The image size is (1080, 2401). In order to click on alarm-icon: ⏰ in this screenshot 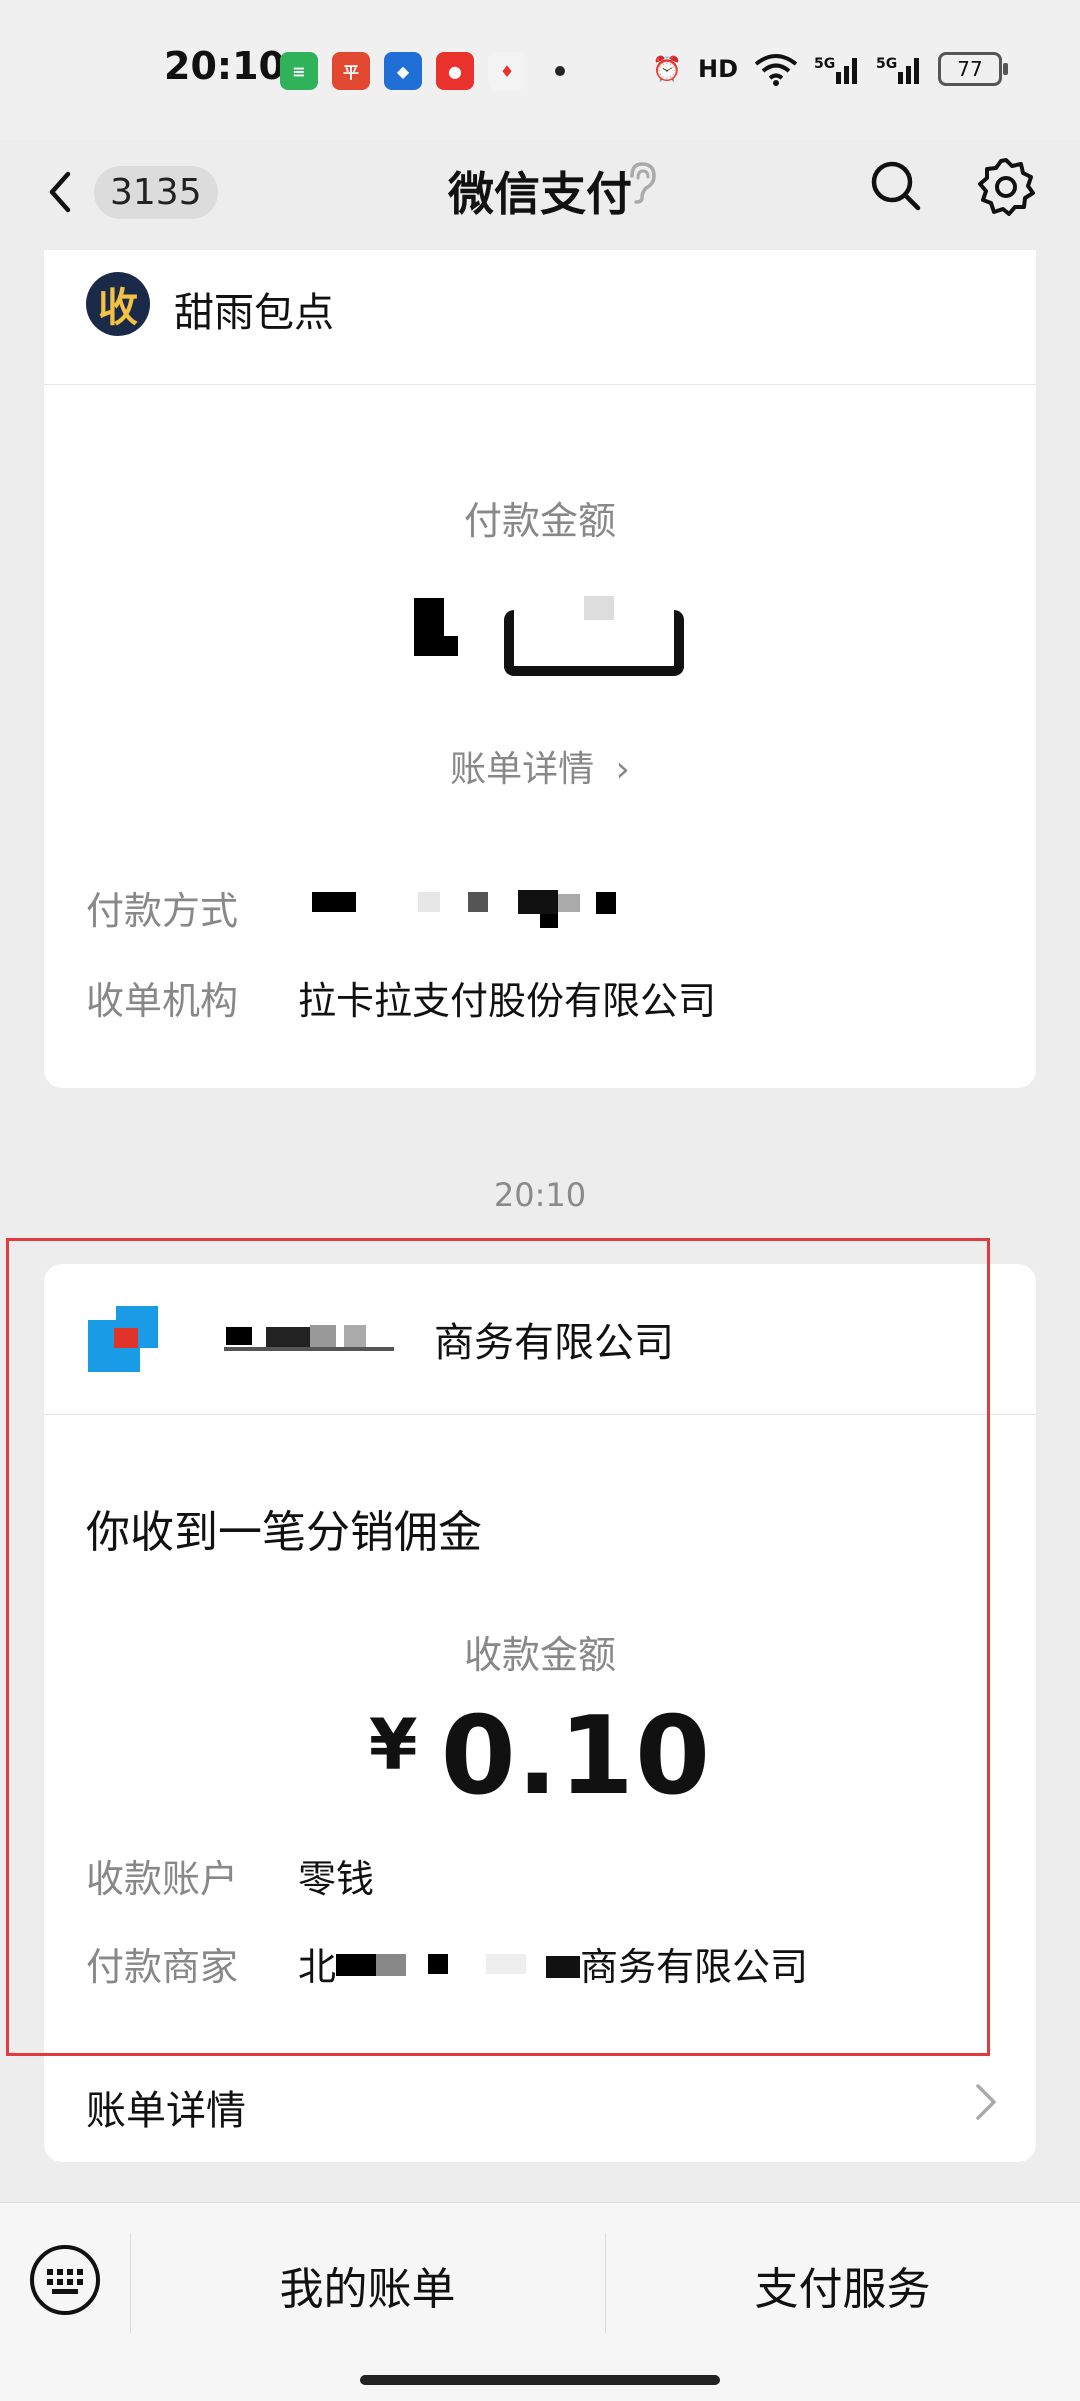, I will do `click(667, 69)`.